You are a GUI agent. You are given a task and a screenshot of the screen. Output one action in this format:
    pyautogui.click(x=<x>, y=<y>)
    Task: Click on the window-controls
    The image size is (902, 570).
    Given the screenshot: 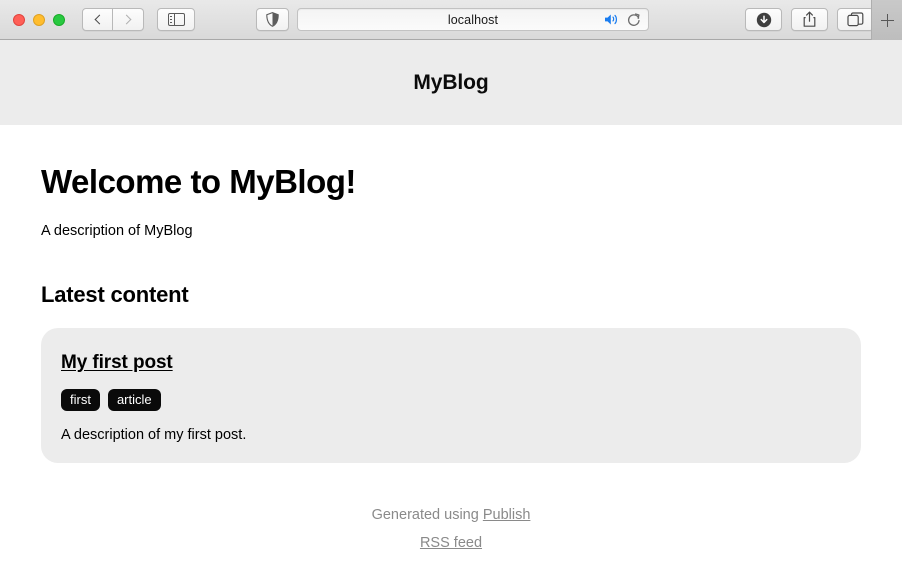 What is the action you would take?
    pyautogui.click(x=32, y=19)
    